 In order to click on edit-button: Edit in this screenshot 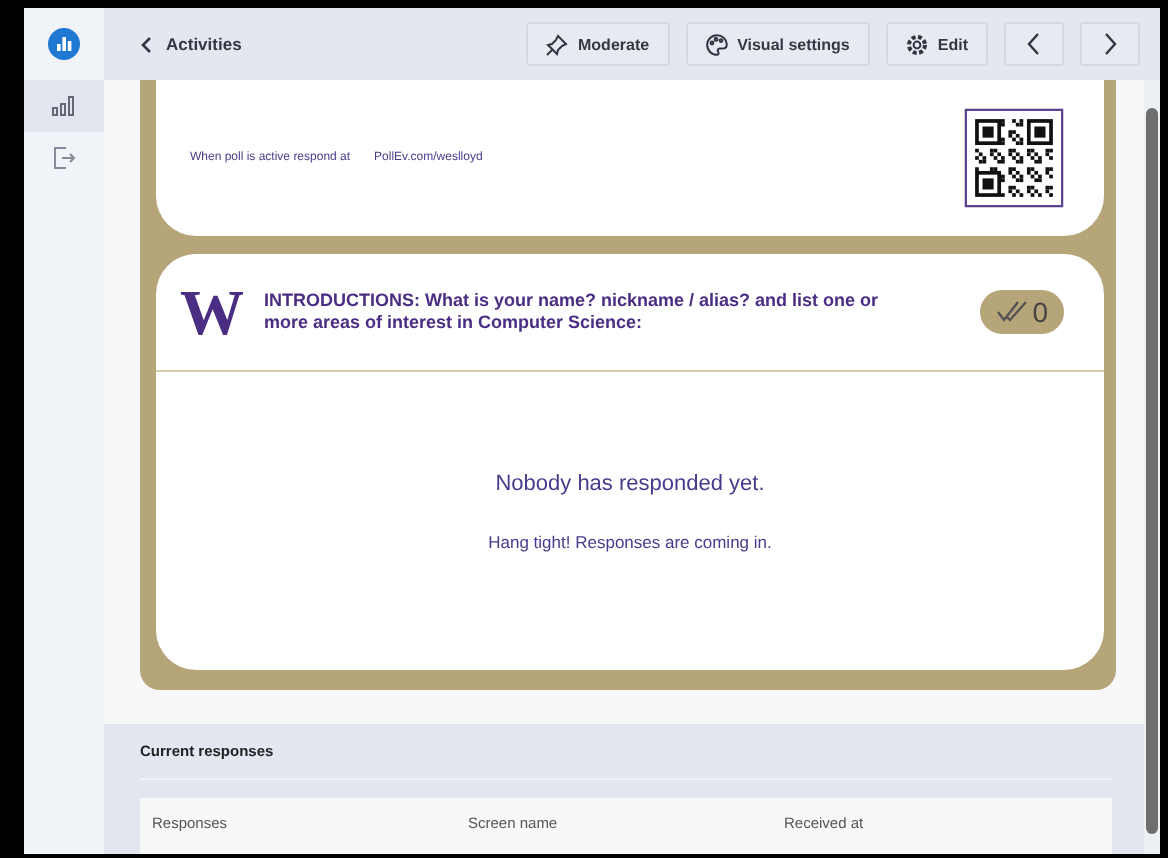, I will do `click(936, 44)`.